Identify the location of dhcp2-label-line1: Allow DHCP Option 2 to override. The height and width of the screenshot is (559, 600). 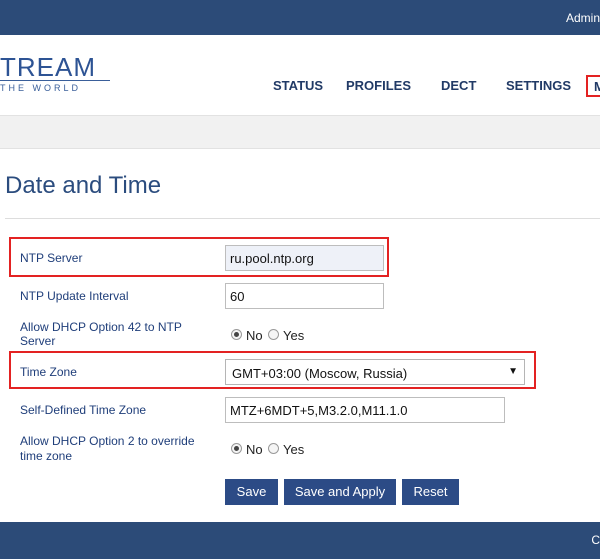
(107, 441).